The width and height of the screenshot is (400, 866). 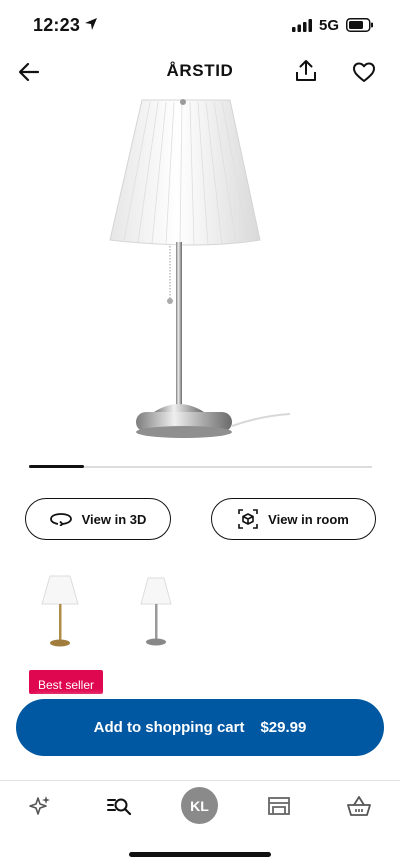 I want to click on basket-icon, so click(x=359, y=806).